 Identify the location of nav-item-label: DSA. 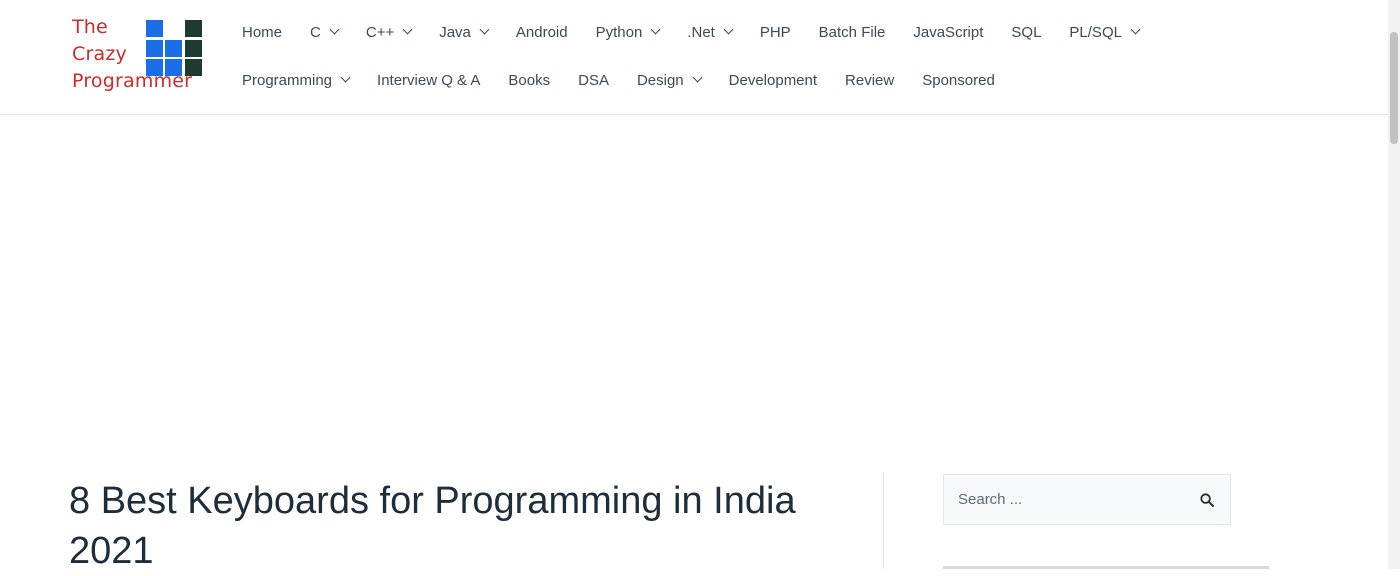
(593, 80).